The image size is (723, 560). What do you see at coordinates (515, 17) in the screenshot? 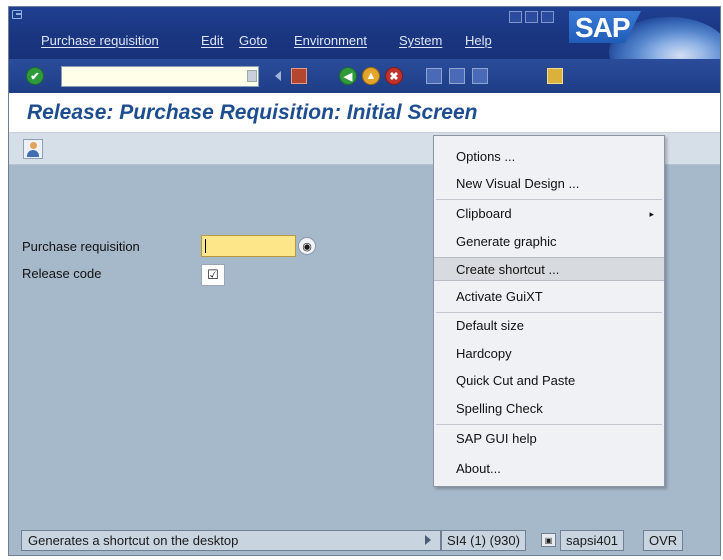
I see `minimize-icon` at bounding box center [515, 17].